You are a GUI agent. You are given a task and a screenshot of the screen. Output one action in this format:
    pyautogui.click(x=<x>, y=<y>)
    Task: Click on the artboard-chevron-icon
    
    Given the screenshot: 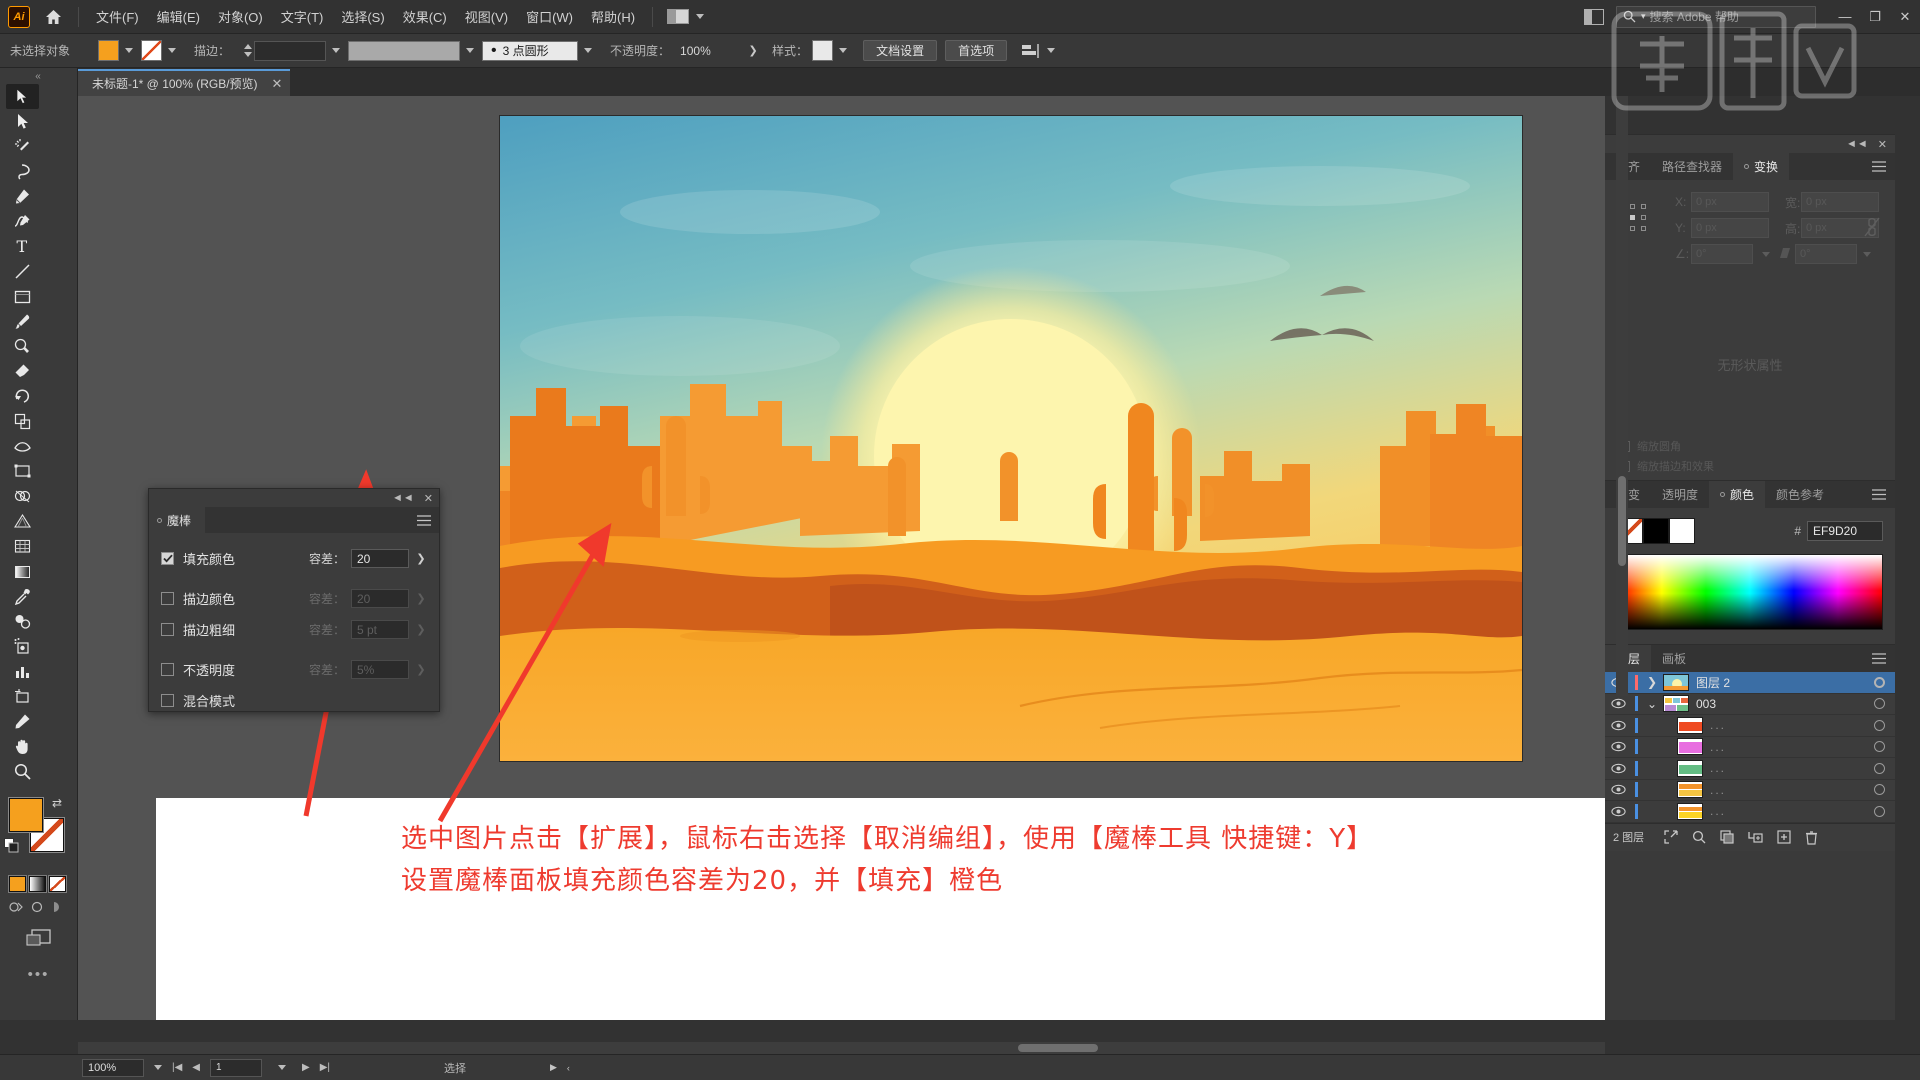 What is the action you would take?
    pyautogui.click(x=282, y=1067)
    